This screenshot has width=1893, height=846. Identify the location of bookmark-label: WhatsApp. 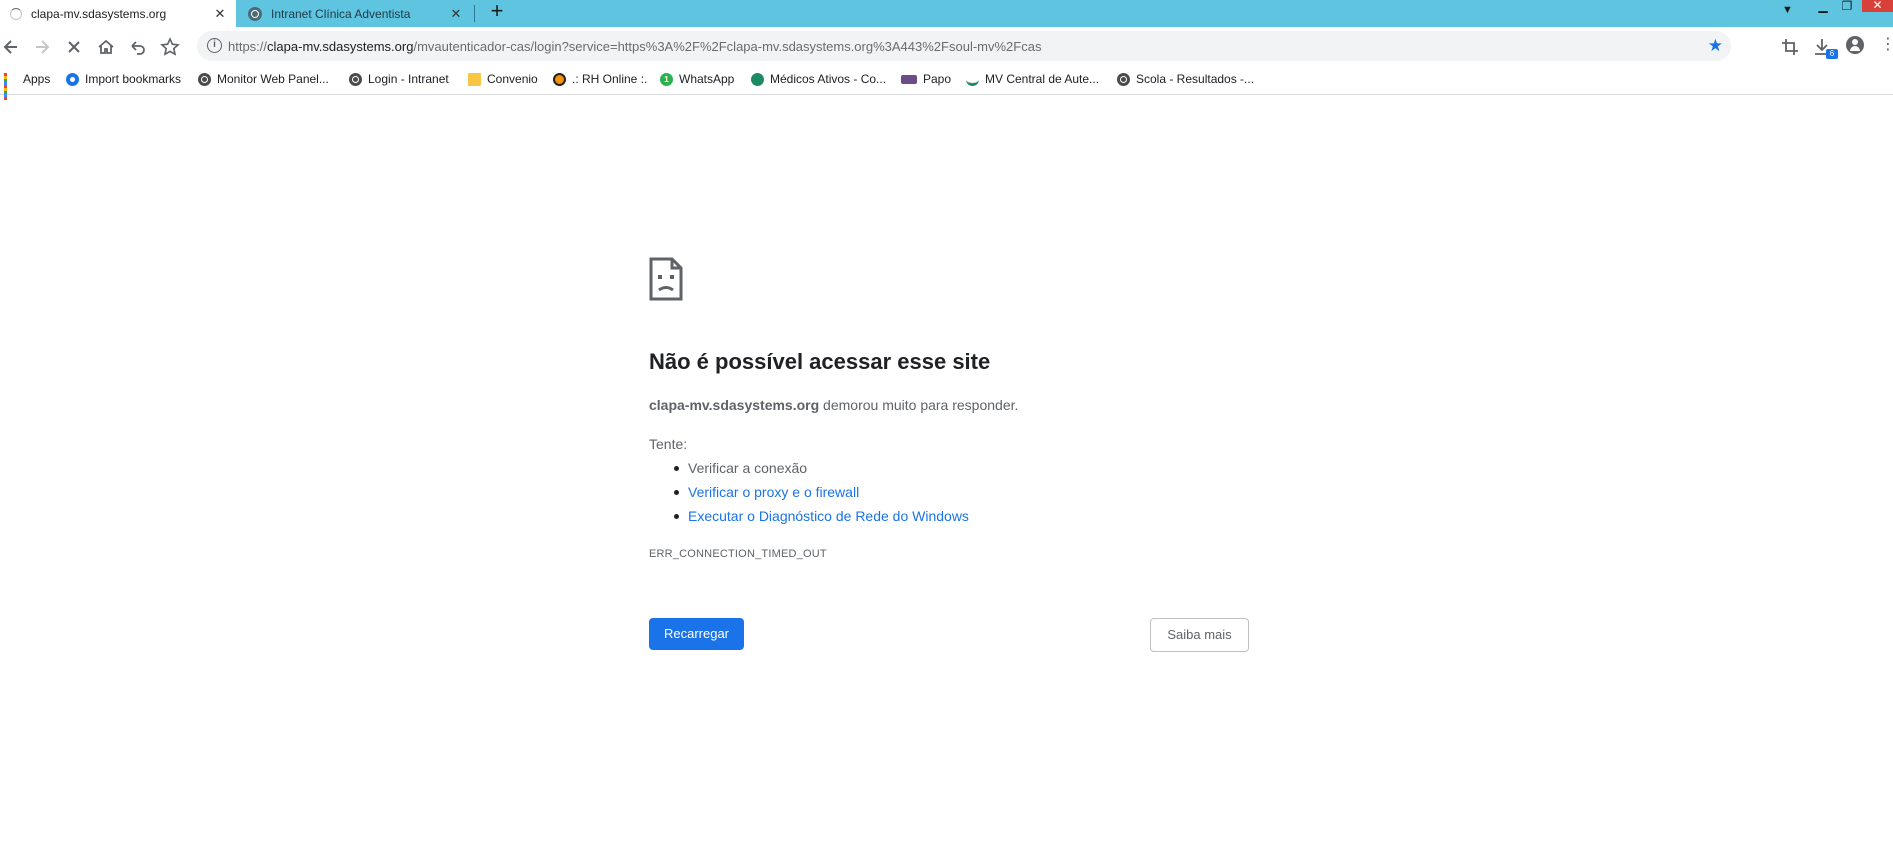
(707, 79).